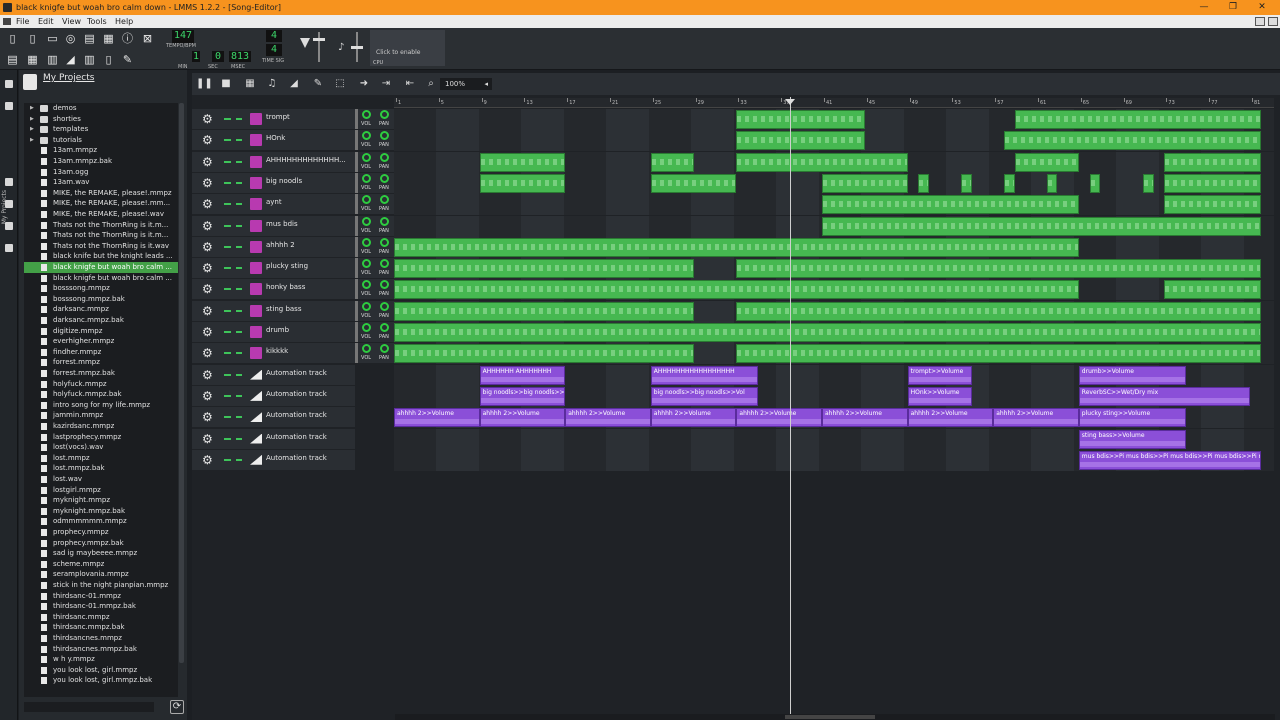 This screenshot has height=720, width=1280. I want to click on automation-pattern: plucky sting>>Volume, so click(1132, 418).